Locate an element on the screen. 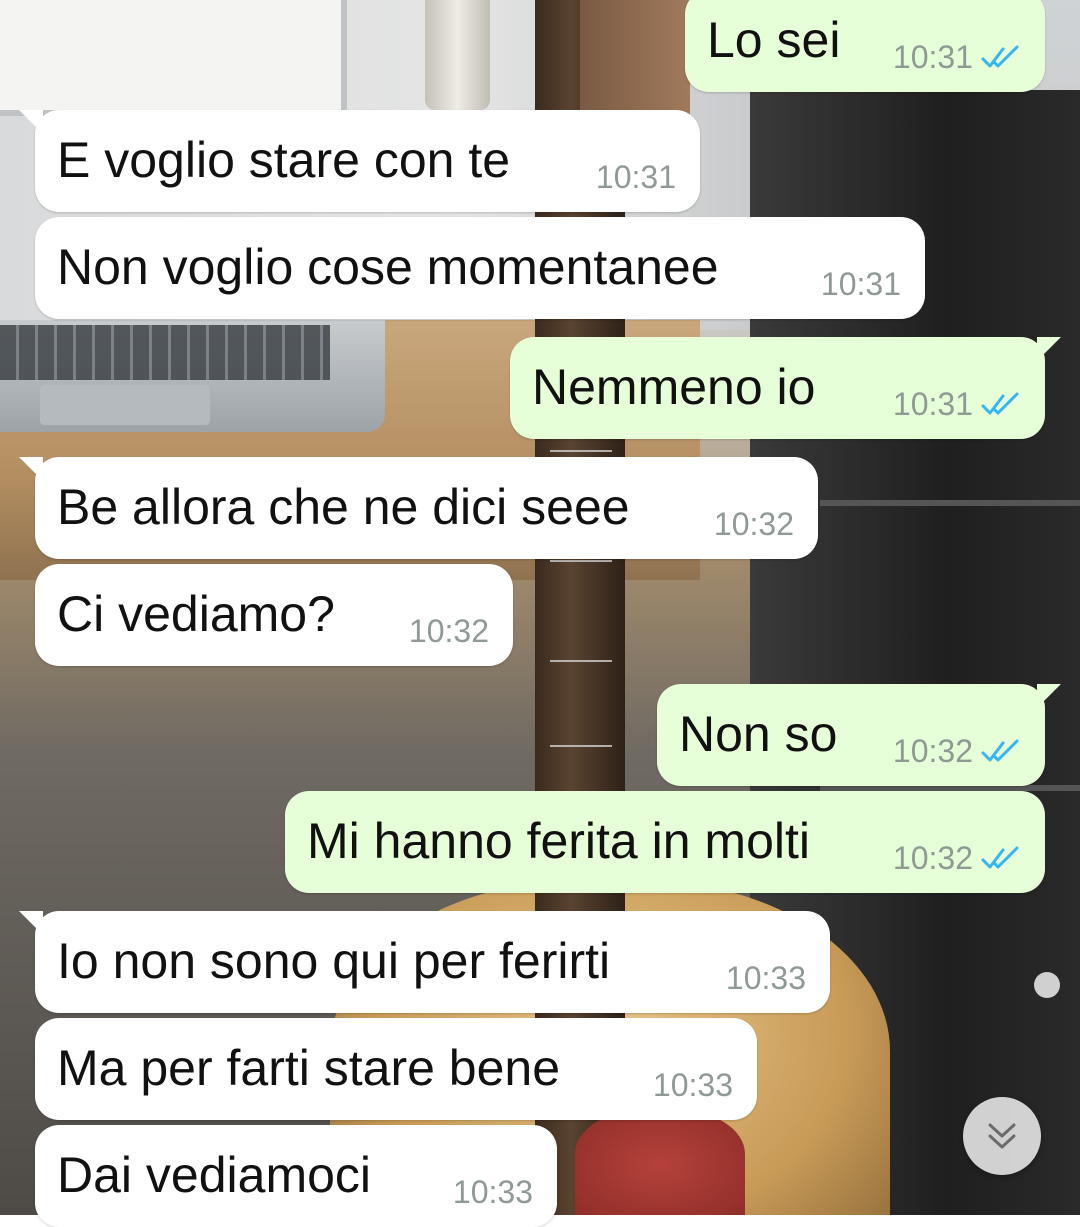  message-bubble-incoming: Non voglio cose momentanee 10:31 is located at coordinates (480, 268).